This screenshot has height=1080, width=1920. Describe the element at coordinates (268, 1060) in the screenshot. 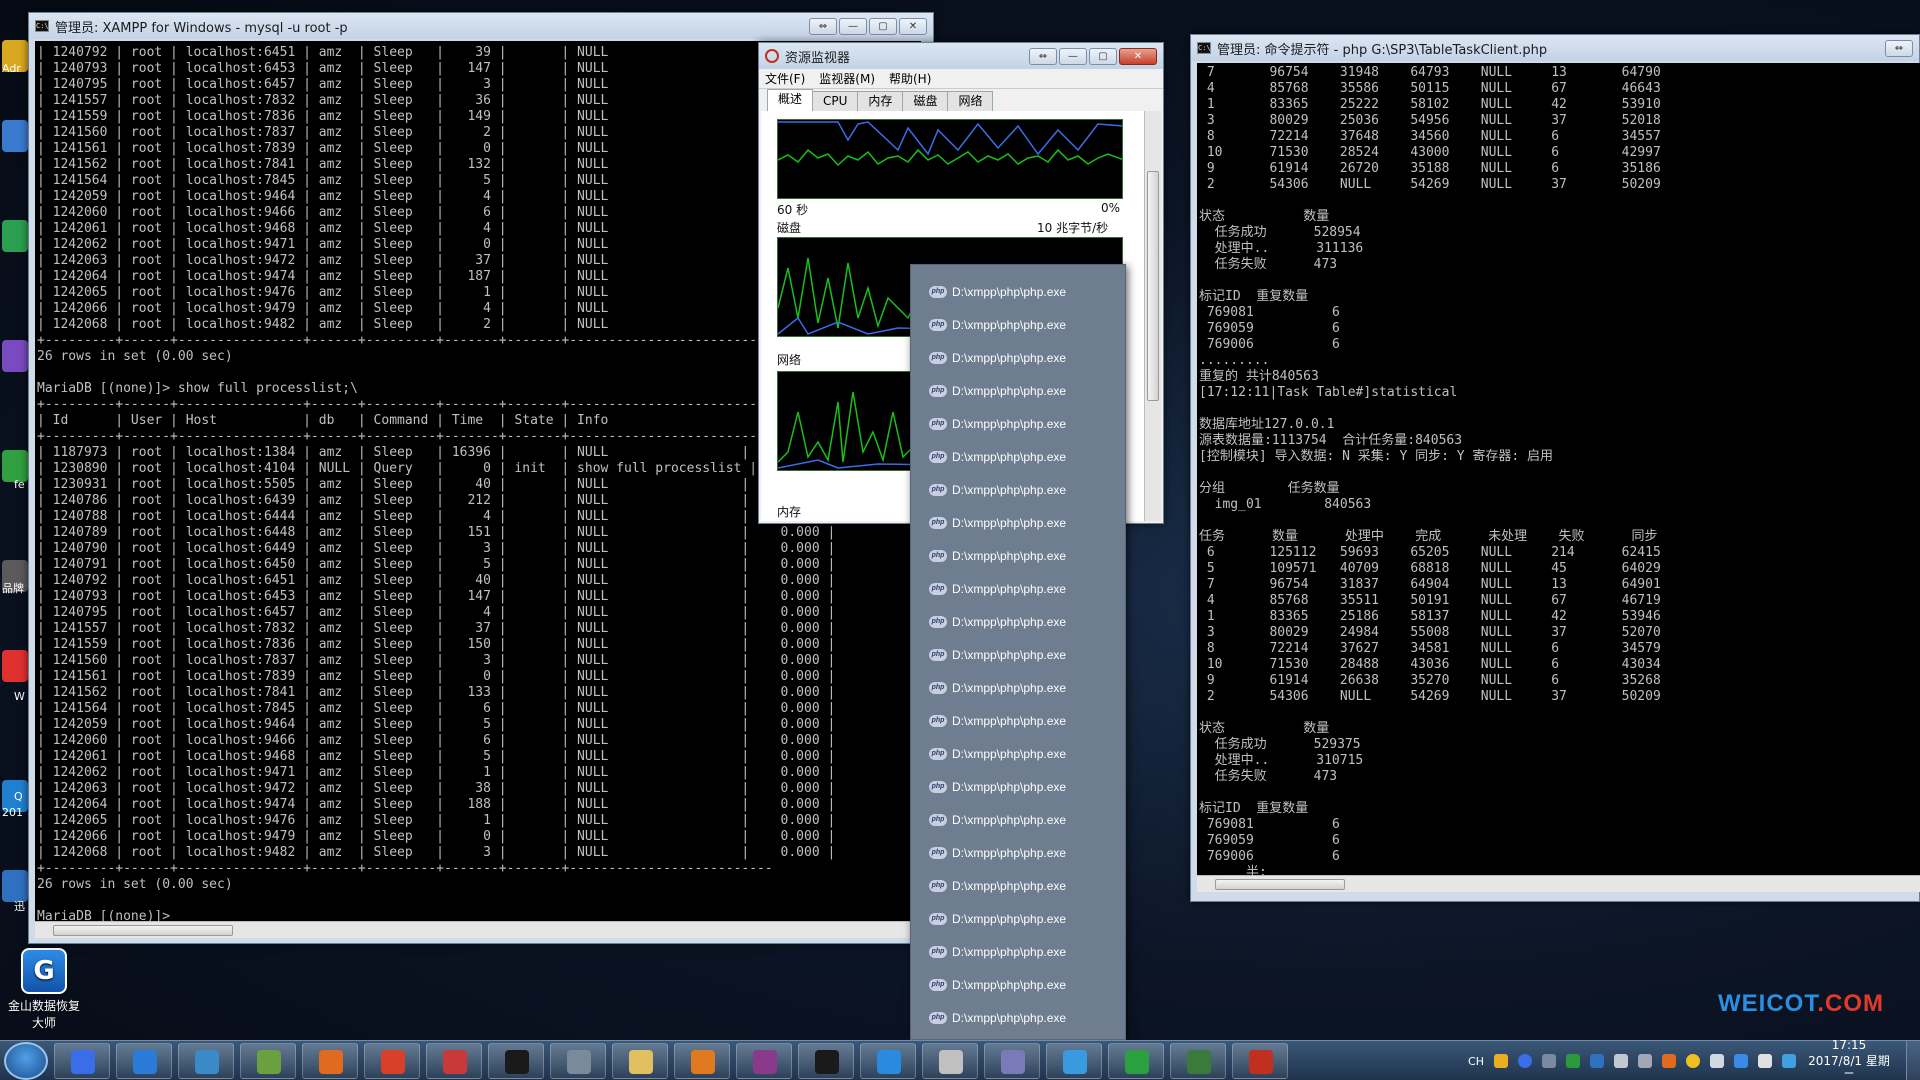

I see `taskbar-app-notepad` at that location.